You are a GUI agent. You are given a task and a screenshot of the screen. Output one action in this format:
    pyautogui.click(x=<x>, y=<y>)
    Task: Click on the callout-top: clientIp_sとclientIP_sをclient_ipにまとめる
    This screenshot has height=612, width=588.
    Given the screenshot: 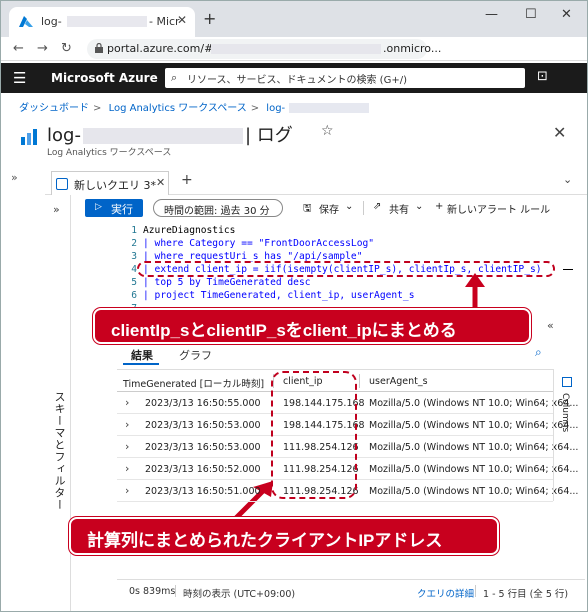 What is the action you would take?
    pyautogui.click(x=312, y=326)
    